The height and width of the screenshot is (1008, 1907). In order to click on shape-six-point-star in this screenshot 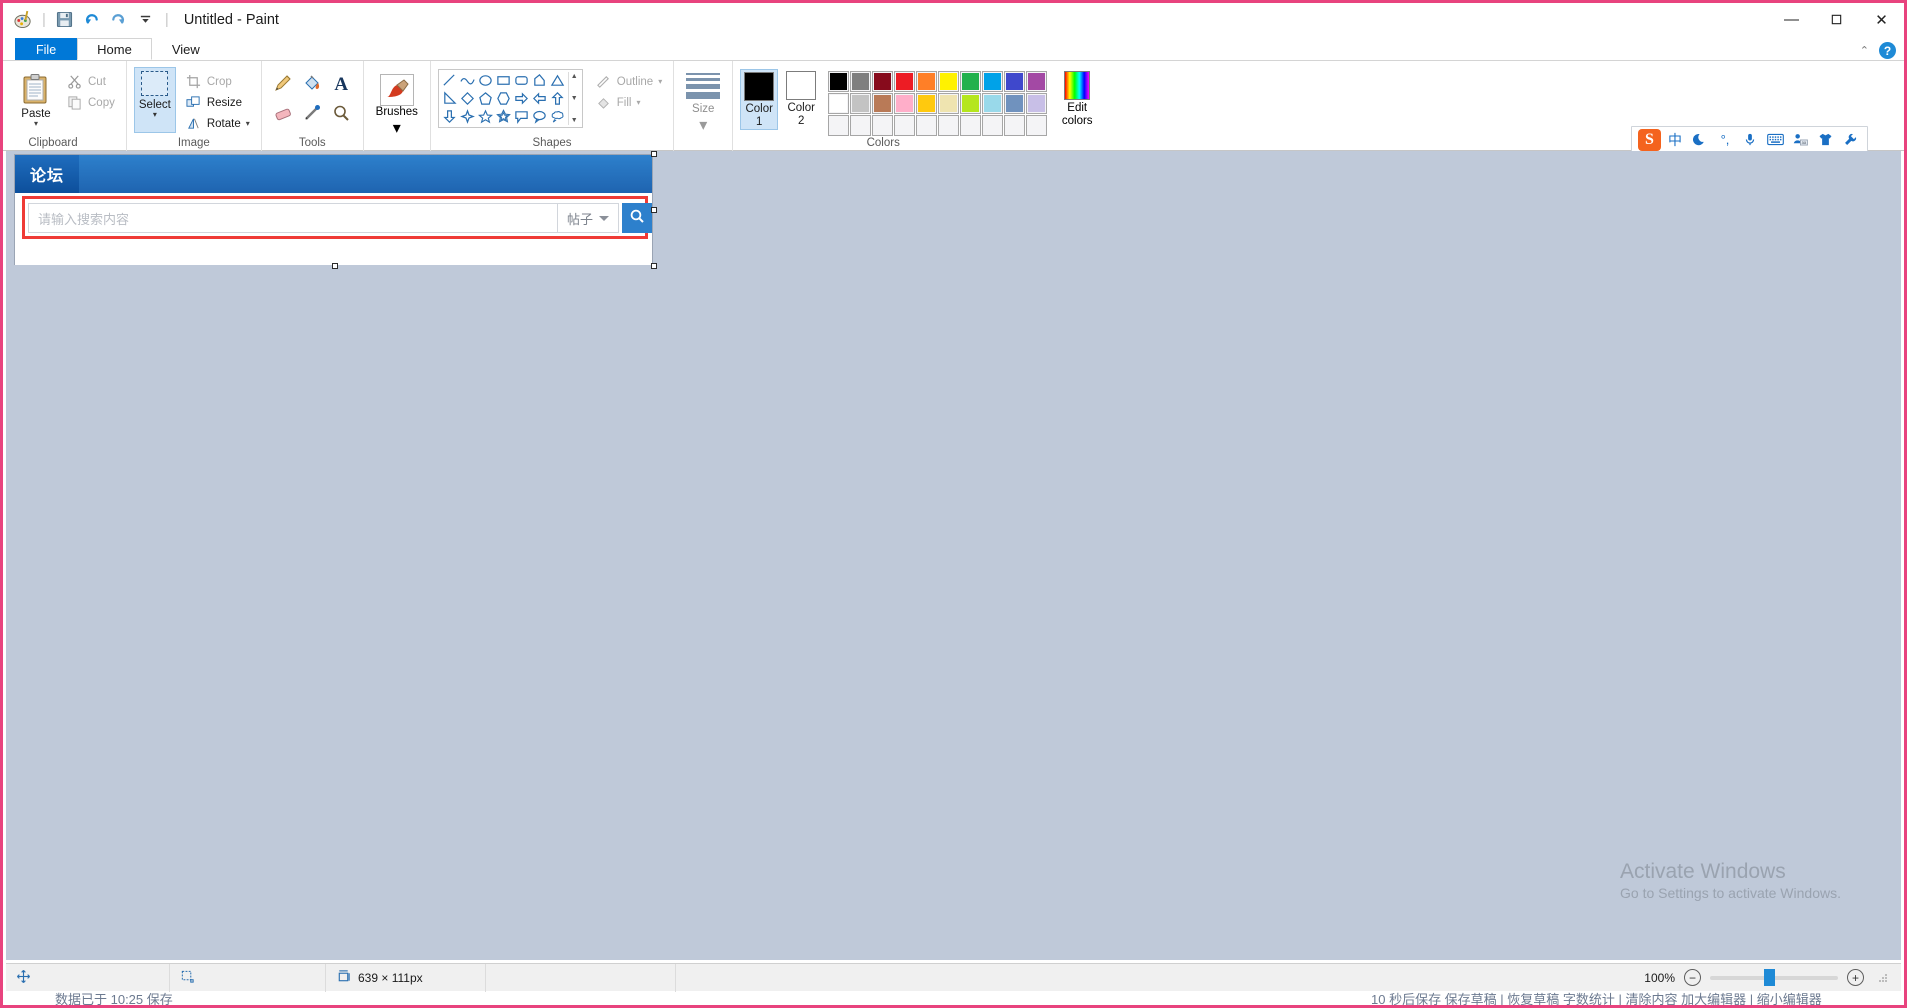, I will do `click(503, 116)`.